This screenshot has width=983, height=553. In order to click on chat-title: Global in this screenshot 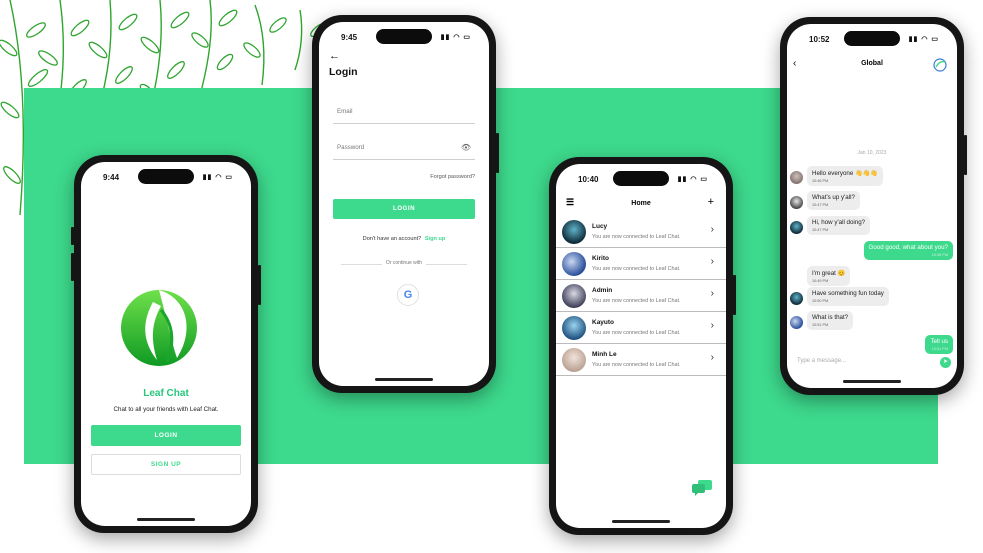, I will do `click(872, 63)`.